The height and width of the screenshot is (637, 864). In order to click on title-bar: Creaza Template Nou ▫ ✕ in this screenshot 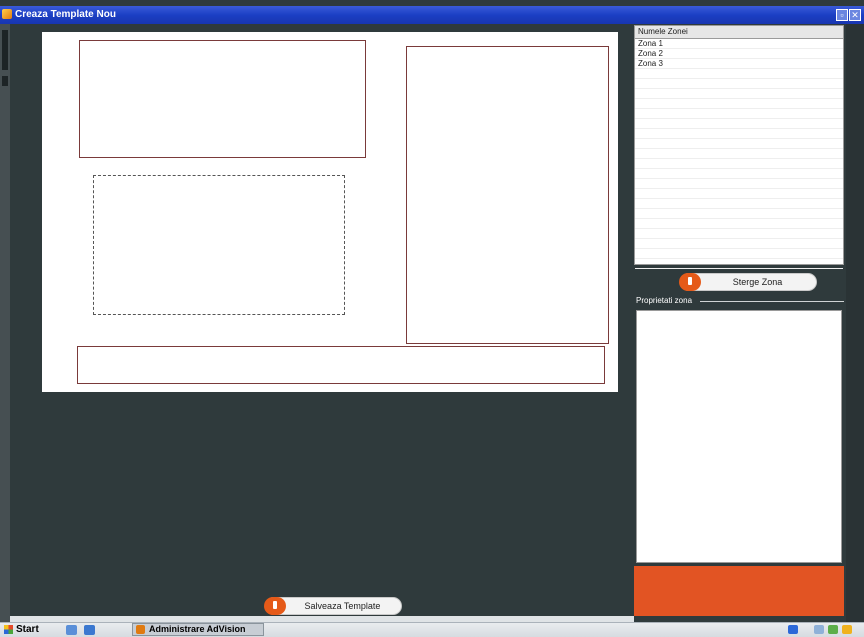, I will do `click(432, 15)`.